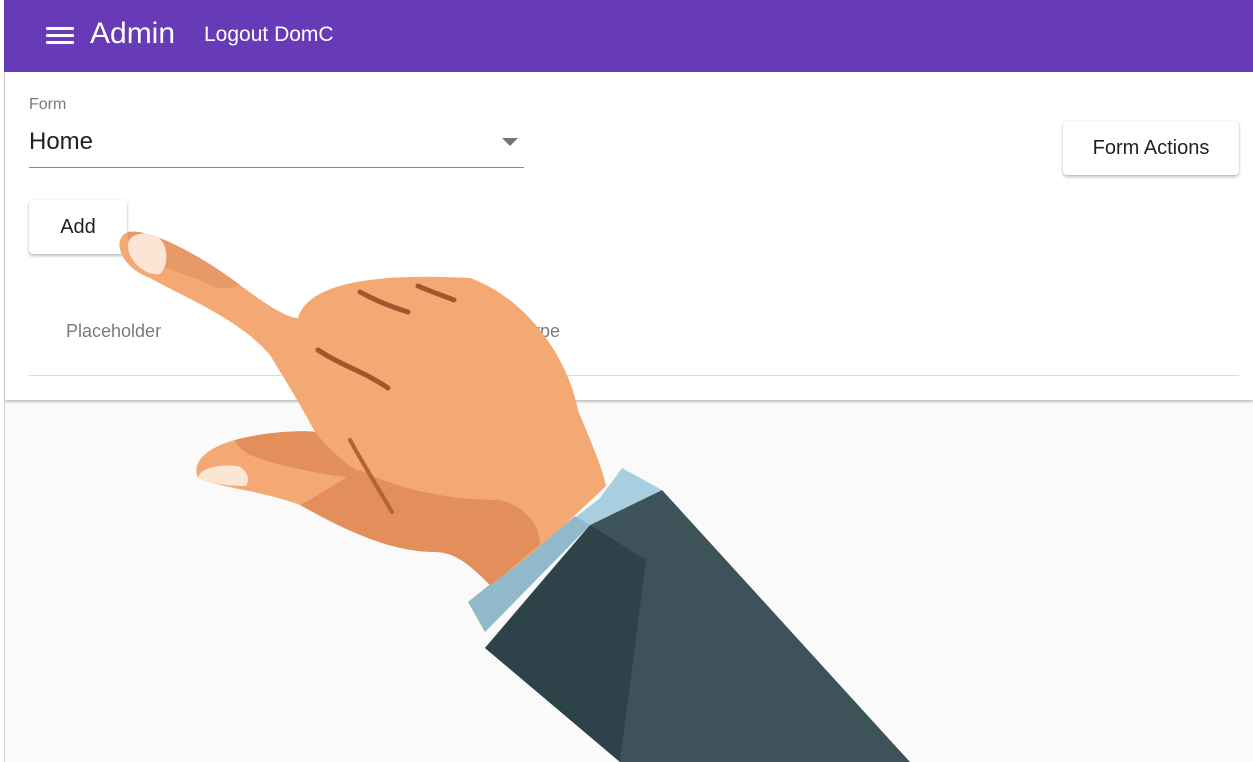  What do you see at coordinates (276, 132) in the screenshot?
I see `form-select: Form Home` at bounding box center [276, 132].